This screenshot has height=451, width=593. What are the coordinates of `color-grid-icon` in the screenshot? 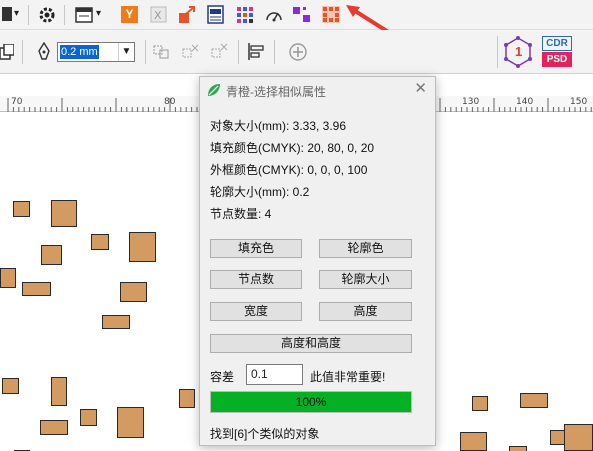 It's located at (245, 15).